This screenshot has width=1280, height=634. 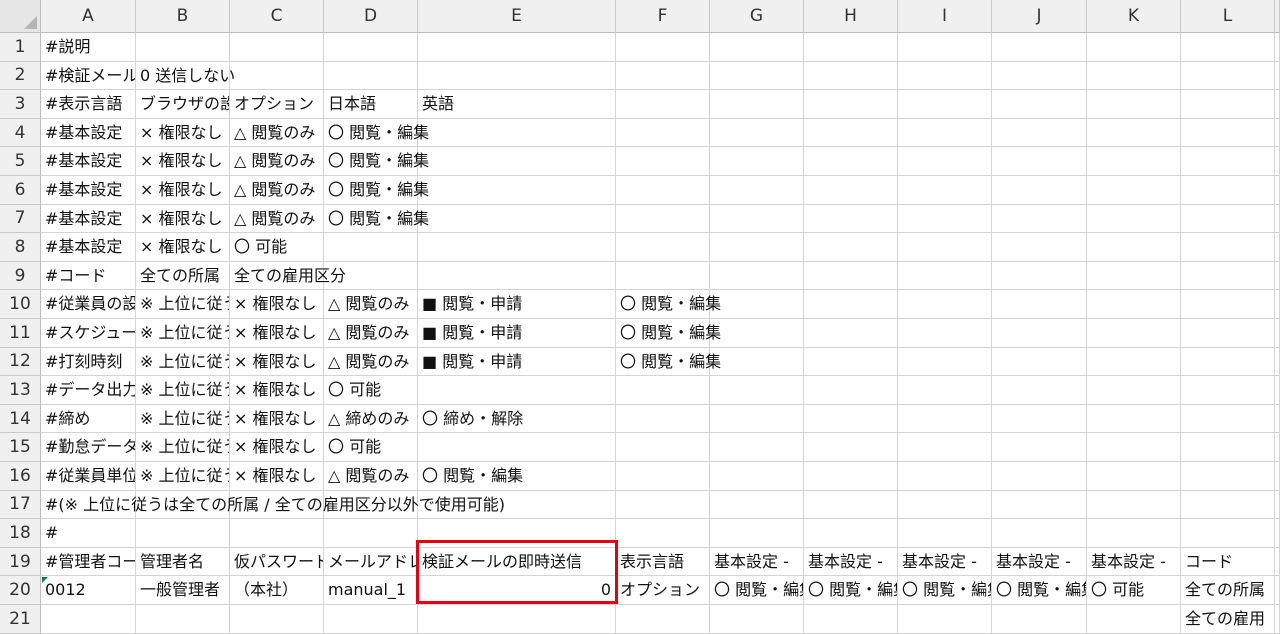 What do you see at coordinates (20, 590) in the screenshot?
I see `row-header-20: 20` at bounding box center [20, 590].